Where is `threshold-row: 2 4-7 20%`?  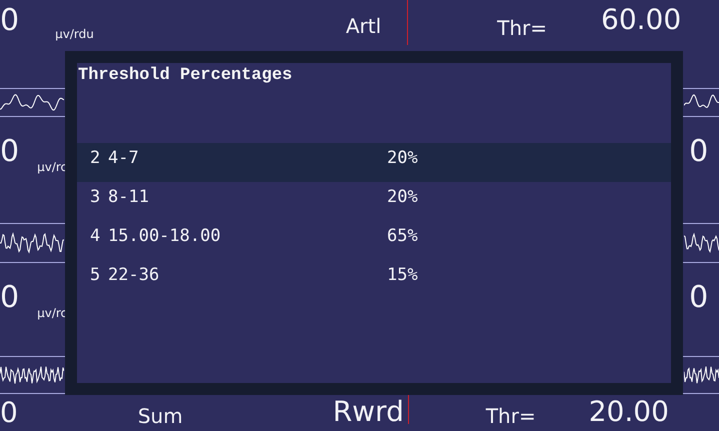
threshold-row: 2 4-7 20% is located at coordinates (374, 162).